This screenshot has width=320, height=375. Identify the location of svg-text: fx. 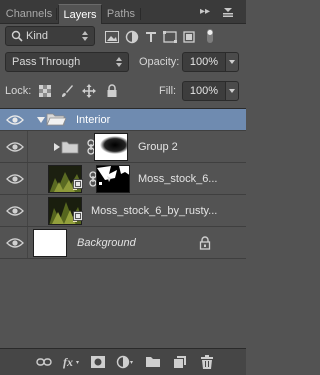
(68, 362).